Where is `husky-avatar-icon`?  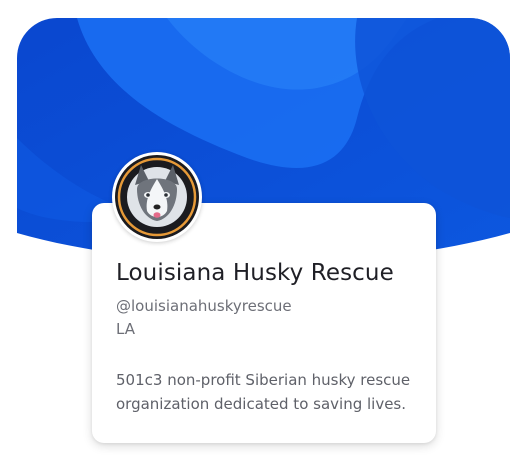
husky-avatar-icon is located at coordinates (157, 197).